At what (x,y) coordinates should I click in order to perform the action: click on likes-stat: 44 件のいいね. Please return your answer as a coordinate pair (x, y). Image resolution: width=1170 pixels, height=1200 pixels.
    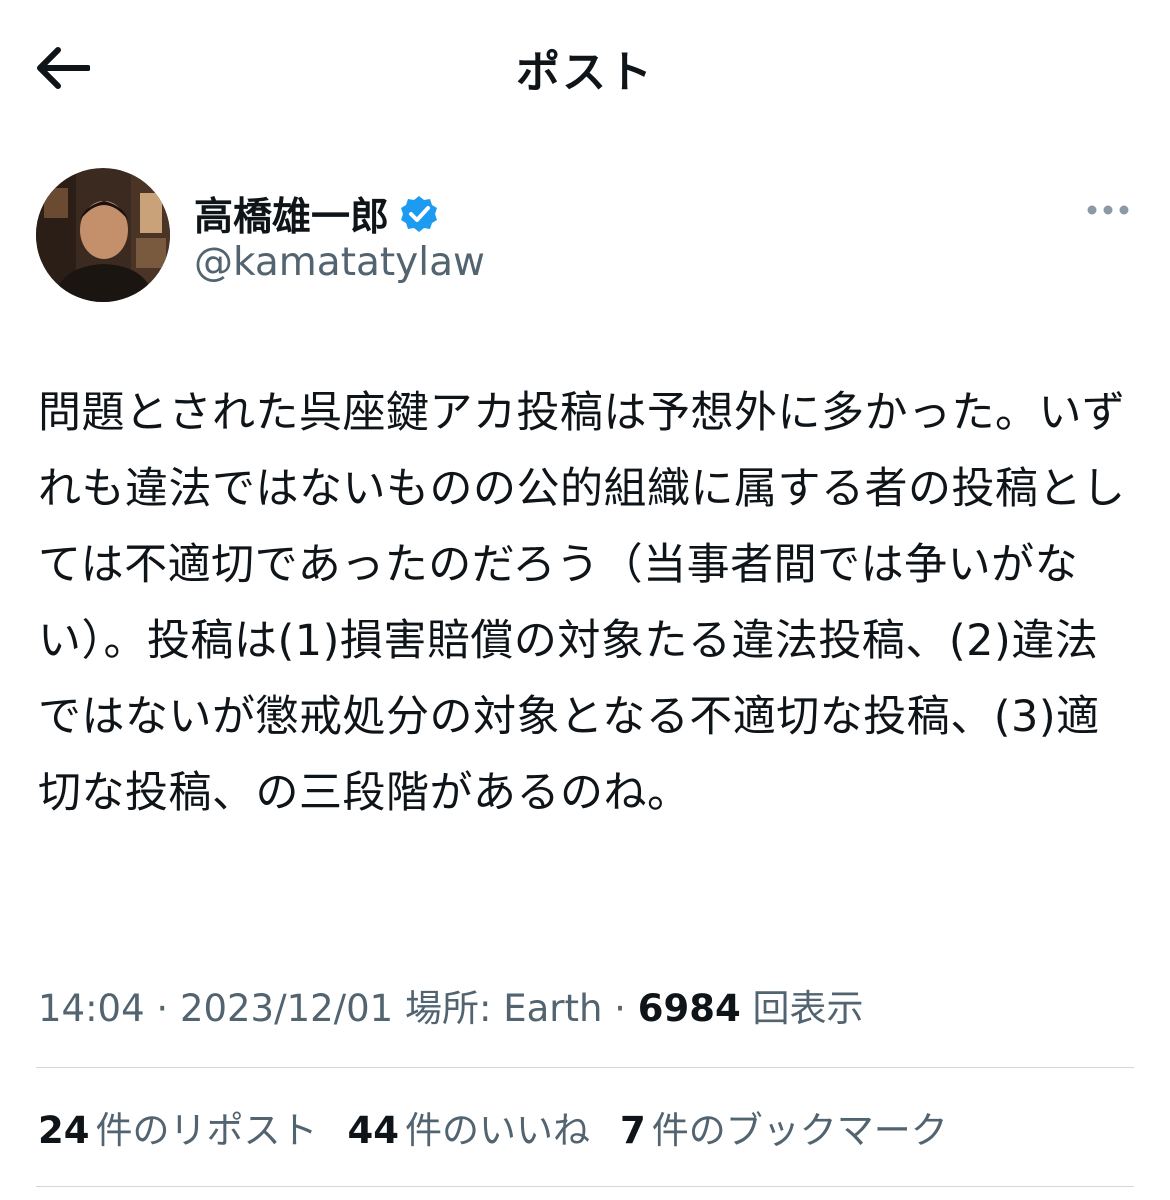
    Looking at the image, I should click on (469, 1127).